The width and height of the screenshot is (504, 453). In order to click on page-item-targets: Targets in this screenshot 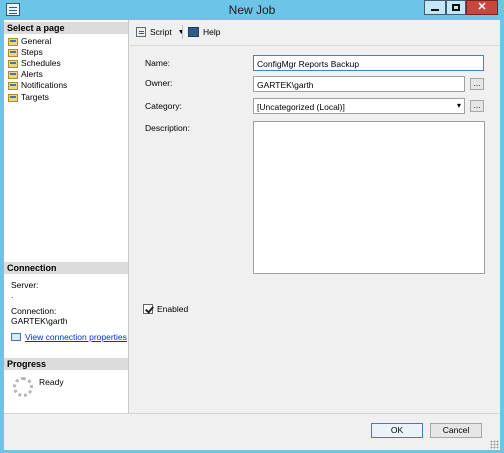, I will do `click(28, 96)`.